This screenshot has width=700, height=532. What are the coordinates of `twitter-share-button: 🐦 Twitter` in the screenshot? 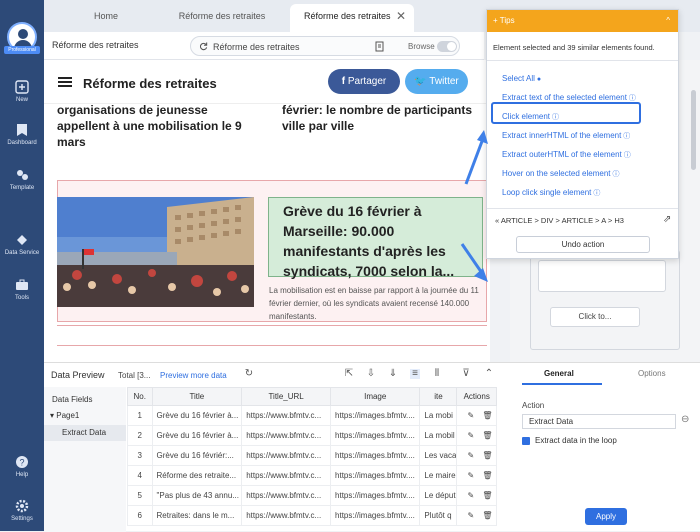 It's located at (436, 81).